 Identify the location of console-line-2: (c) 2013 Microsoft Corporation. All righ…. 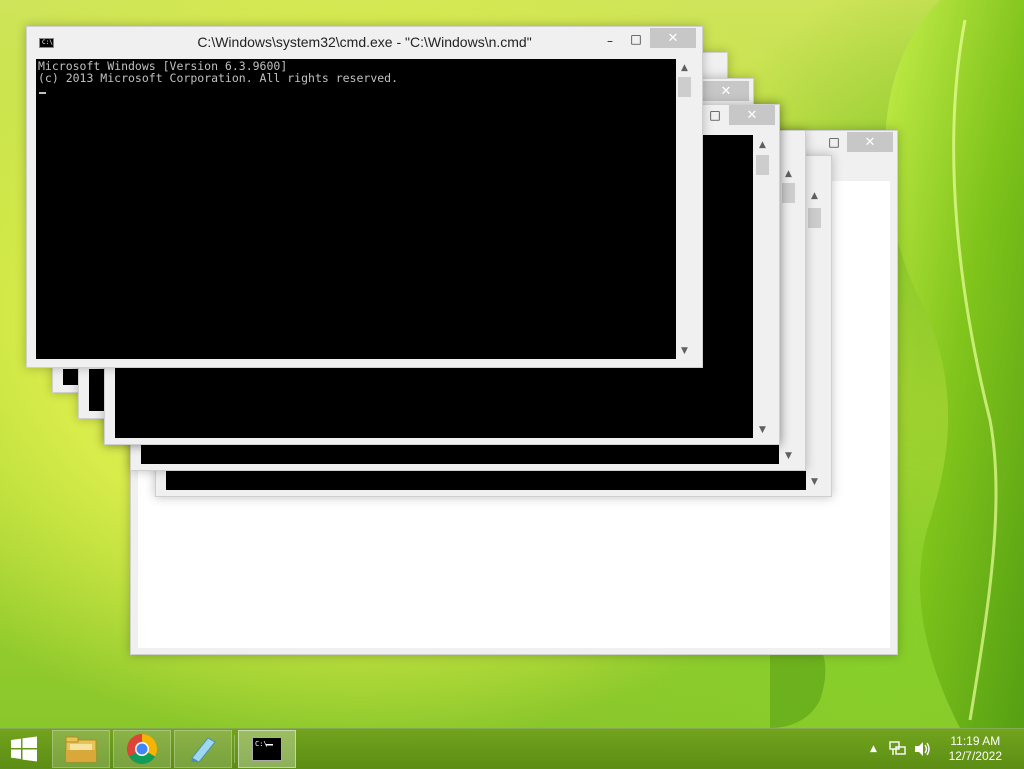
(218, 78).